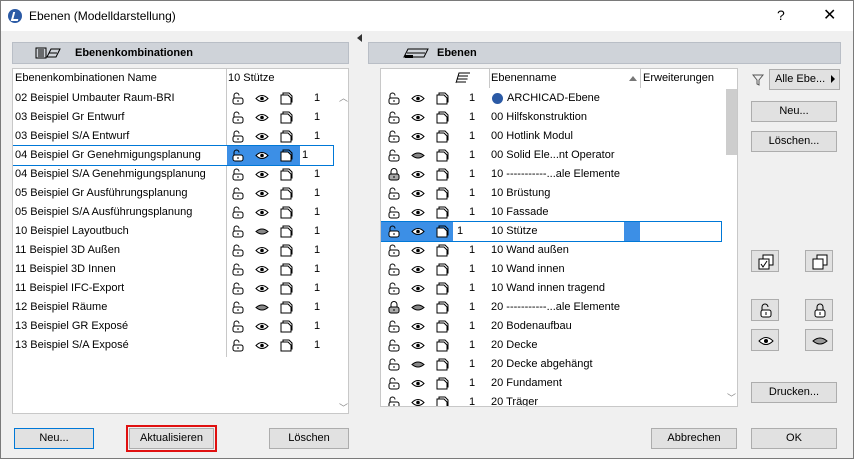  I want to click on table-row: 1 10 Stütze, so click(551, 231).